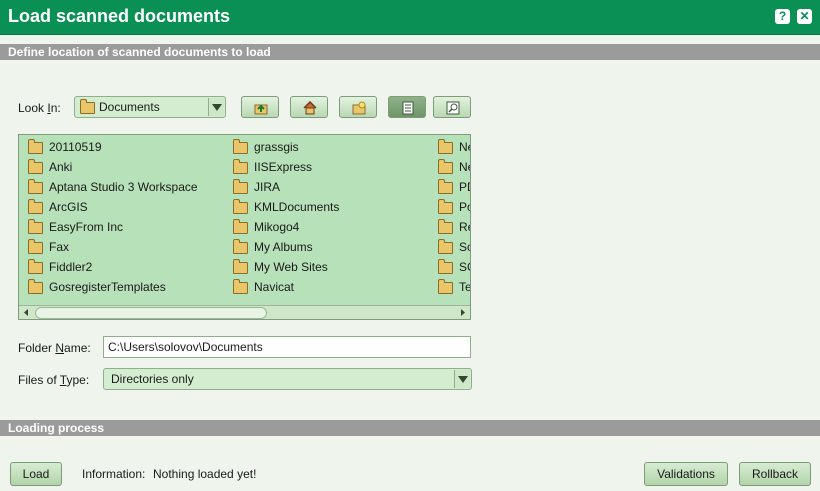 Image resolution: width=820 pixels, height=491 pixels. Describe the element at coordinates (54, 380) in the screenshot. I see `files-of-type-label: Files of Type:` at that location.